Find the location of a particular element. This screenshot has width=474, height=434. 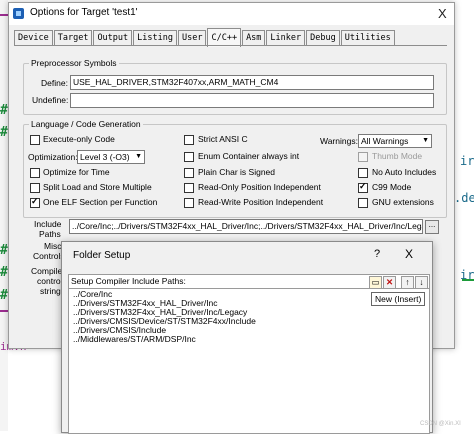

ro-pi-label: Read-Only Position Independent is located at coordinates (259, 187).